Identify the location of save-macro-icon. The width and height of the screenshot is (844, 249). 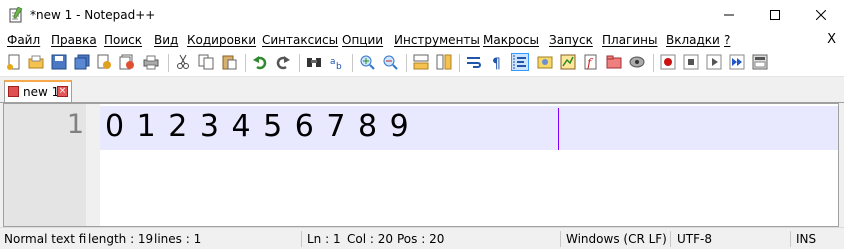
(760, 62).